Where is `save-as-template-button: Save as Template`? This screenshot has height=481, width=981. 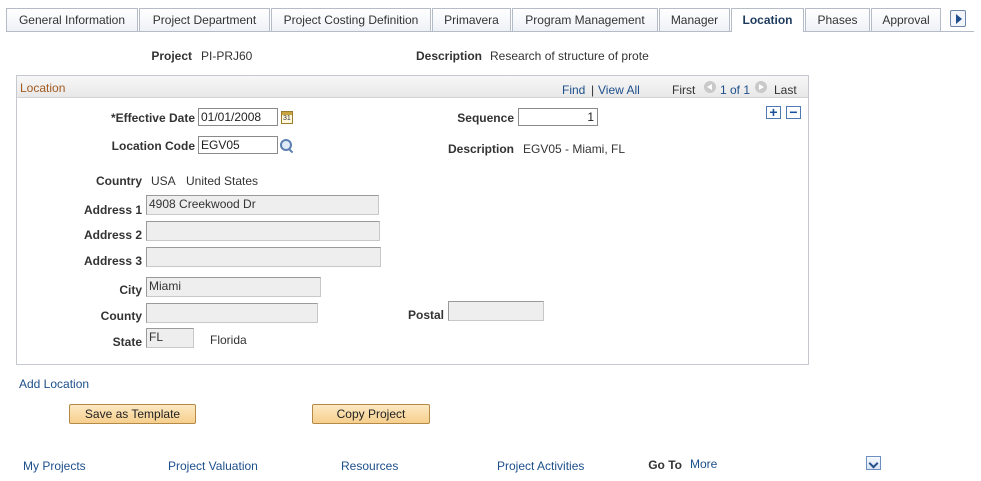 save-as-template-button: Save as Template is located at coordinates (132, 414).